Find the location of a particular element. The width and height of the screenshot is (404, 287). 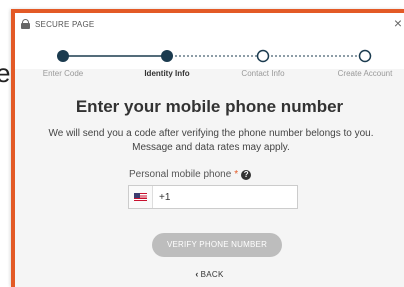

us-flag-icon is located at coordinates (140, 197).